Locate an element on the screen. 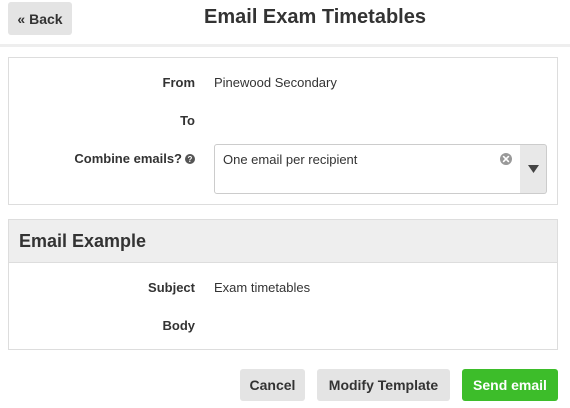  page-title: Email Exam Timetables is located at coordinates (315, 17).